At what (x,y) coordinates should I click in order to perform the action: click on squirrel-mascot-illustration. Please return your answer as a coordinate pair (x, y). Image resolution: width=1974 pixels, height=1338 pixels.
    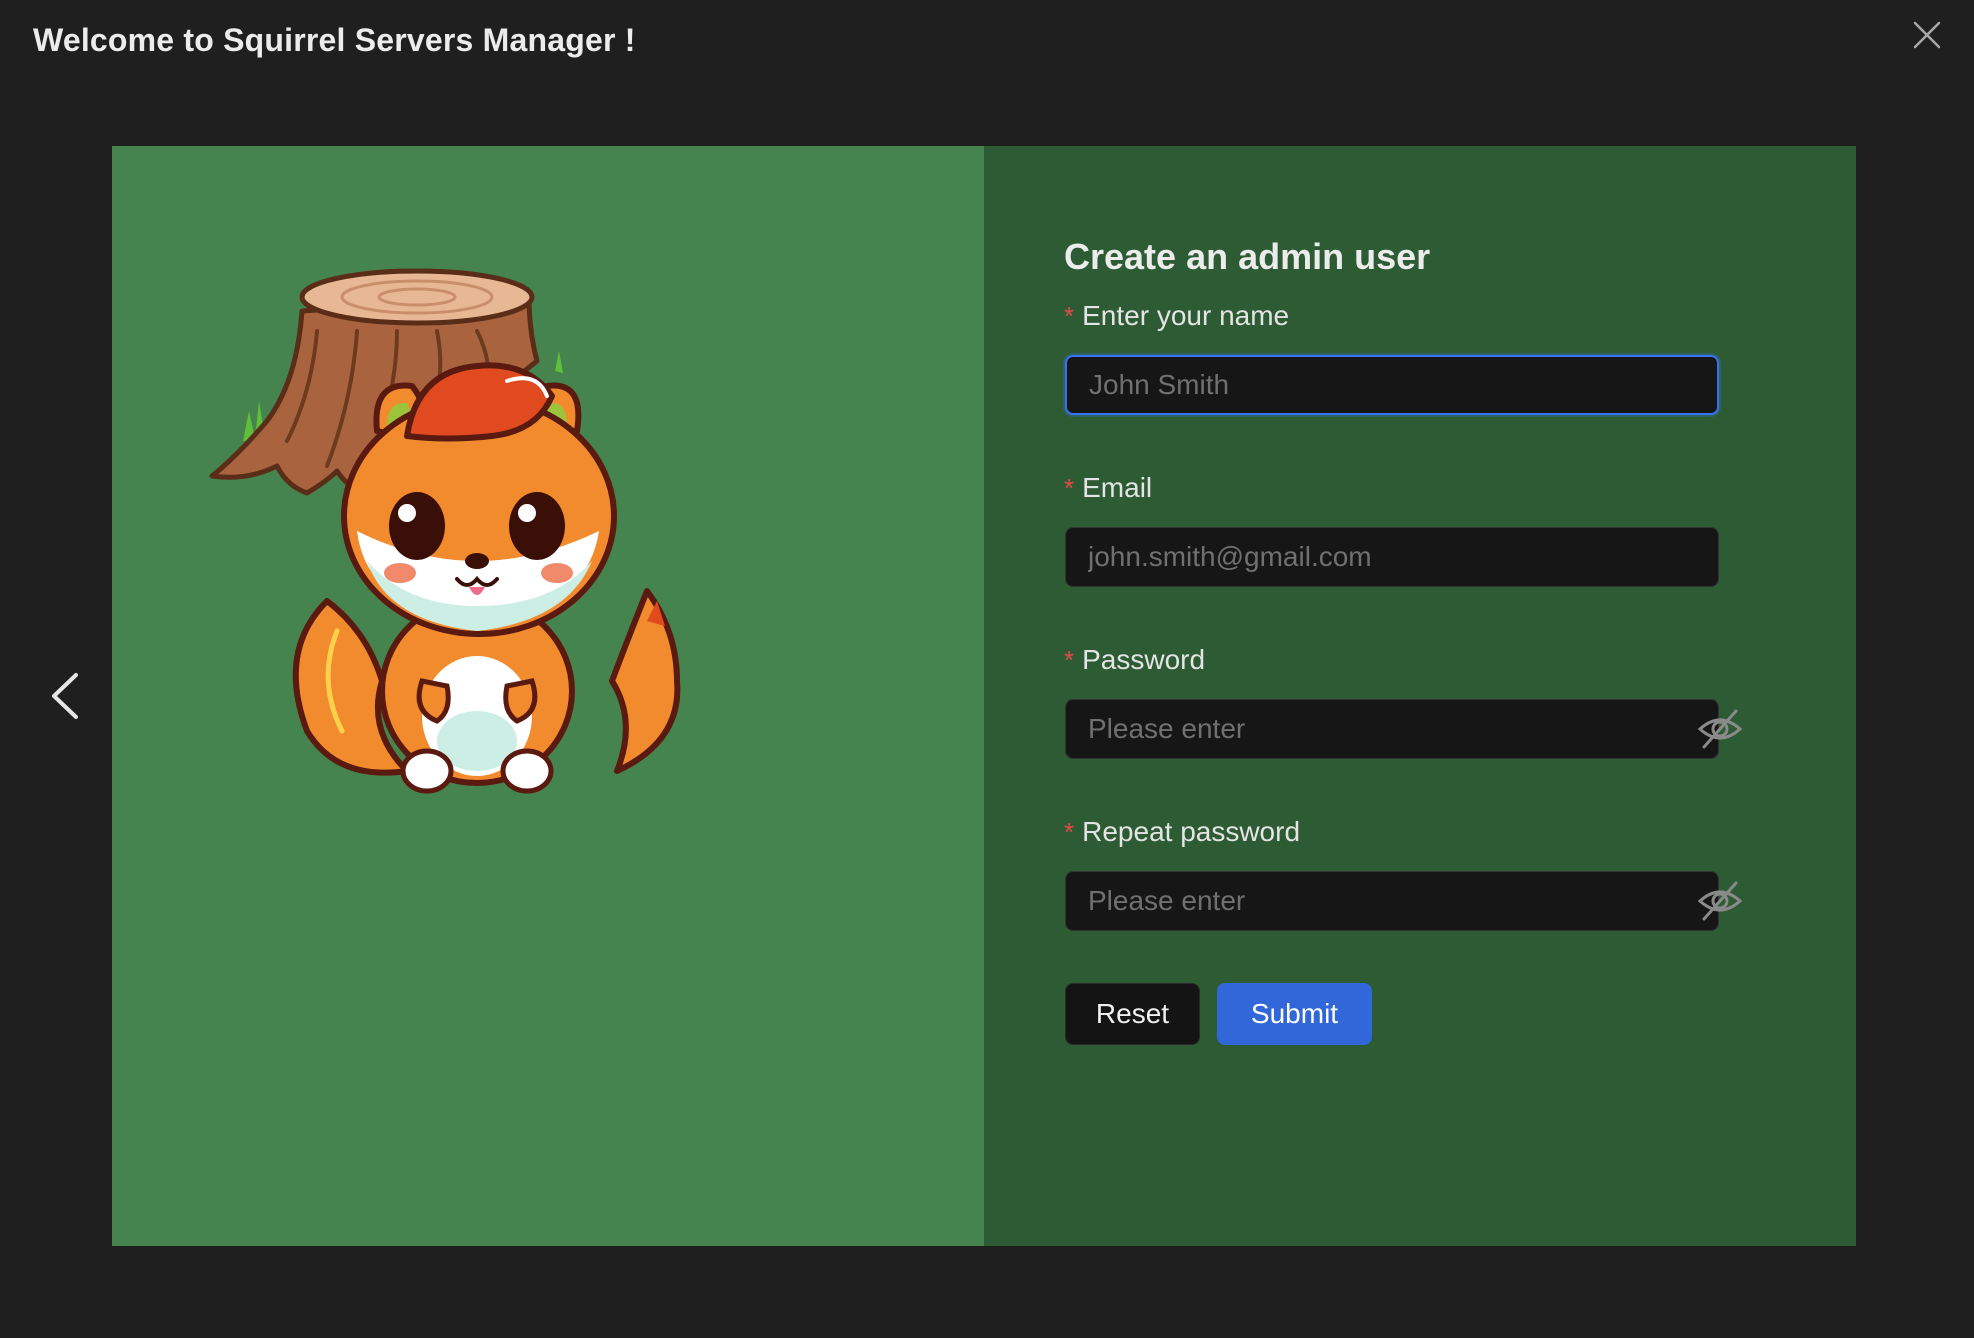
    Looking at the image, I should click on (445, 531).